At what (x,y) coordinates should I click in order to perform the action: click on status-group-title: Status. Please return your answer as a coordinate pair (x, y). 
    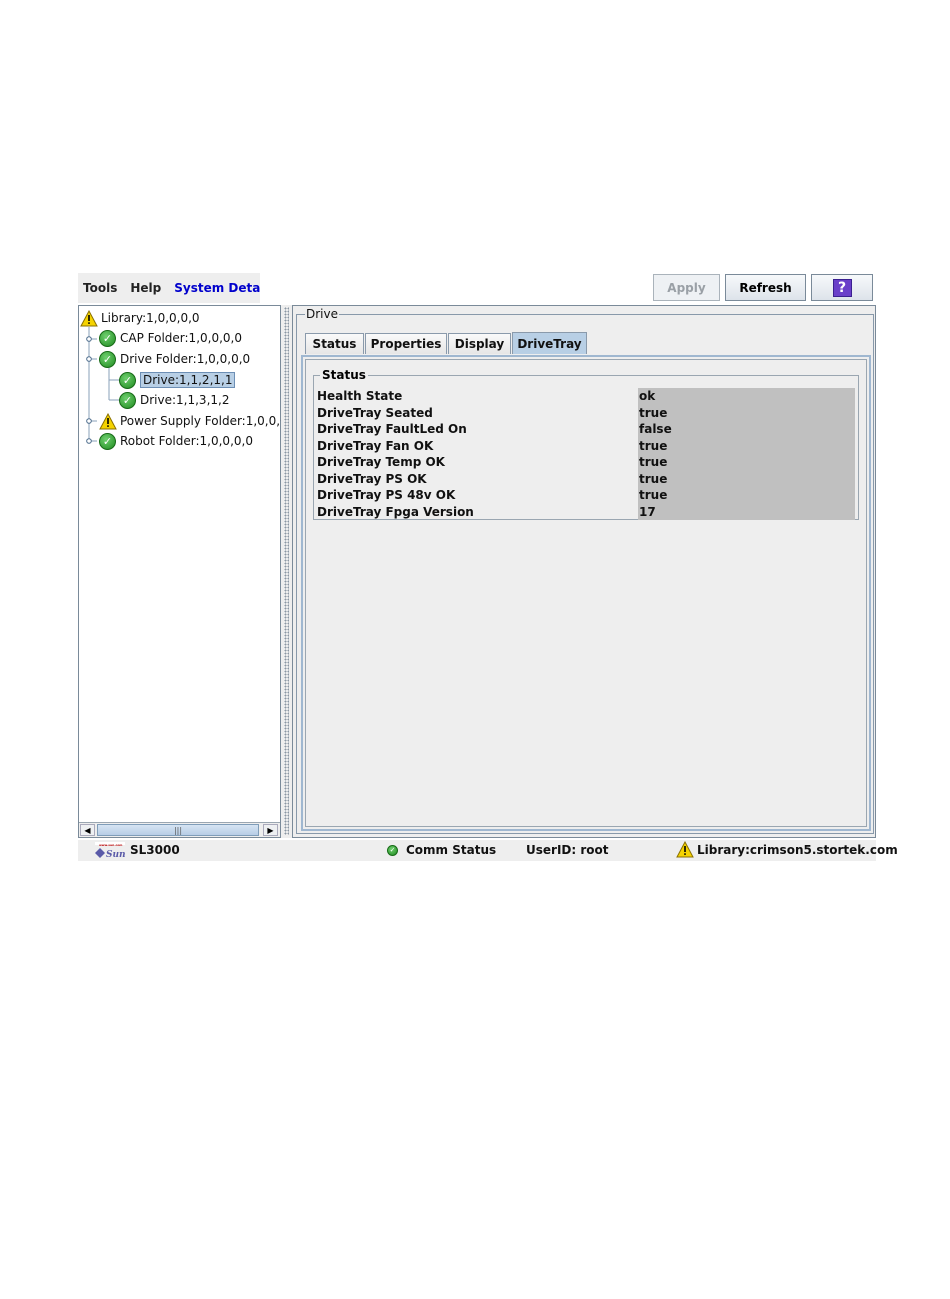
    Looking at the image, I should click on (344, 375).